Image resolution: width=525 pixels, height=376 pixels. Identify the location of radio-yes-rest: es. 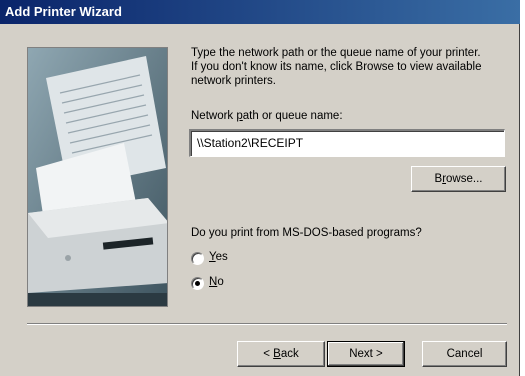
(221, 257).